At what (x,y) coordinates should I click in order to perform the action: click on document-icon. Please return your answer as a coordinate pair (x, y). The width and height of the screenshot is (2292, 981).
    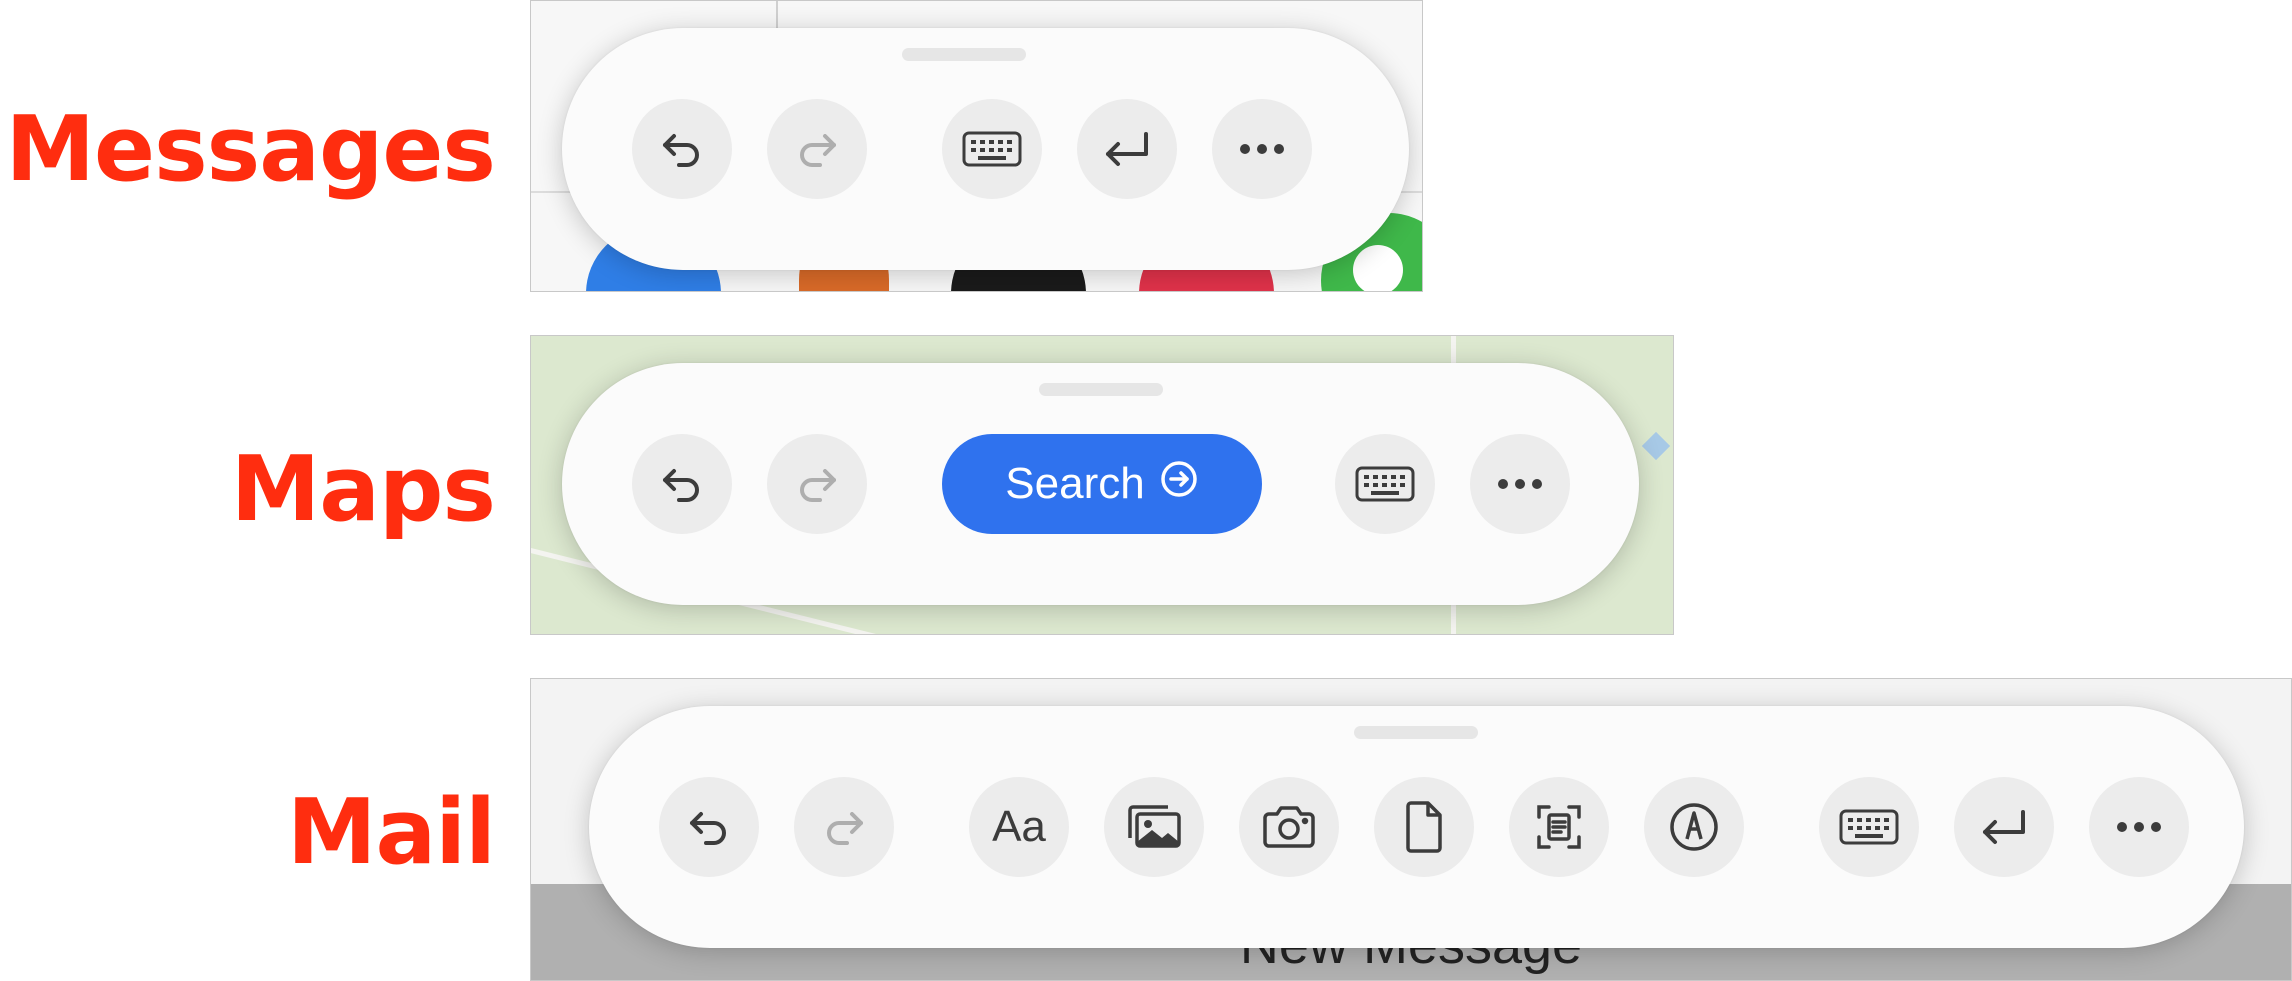
    Looking at the image, I should click on (1424, 827).